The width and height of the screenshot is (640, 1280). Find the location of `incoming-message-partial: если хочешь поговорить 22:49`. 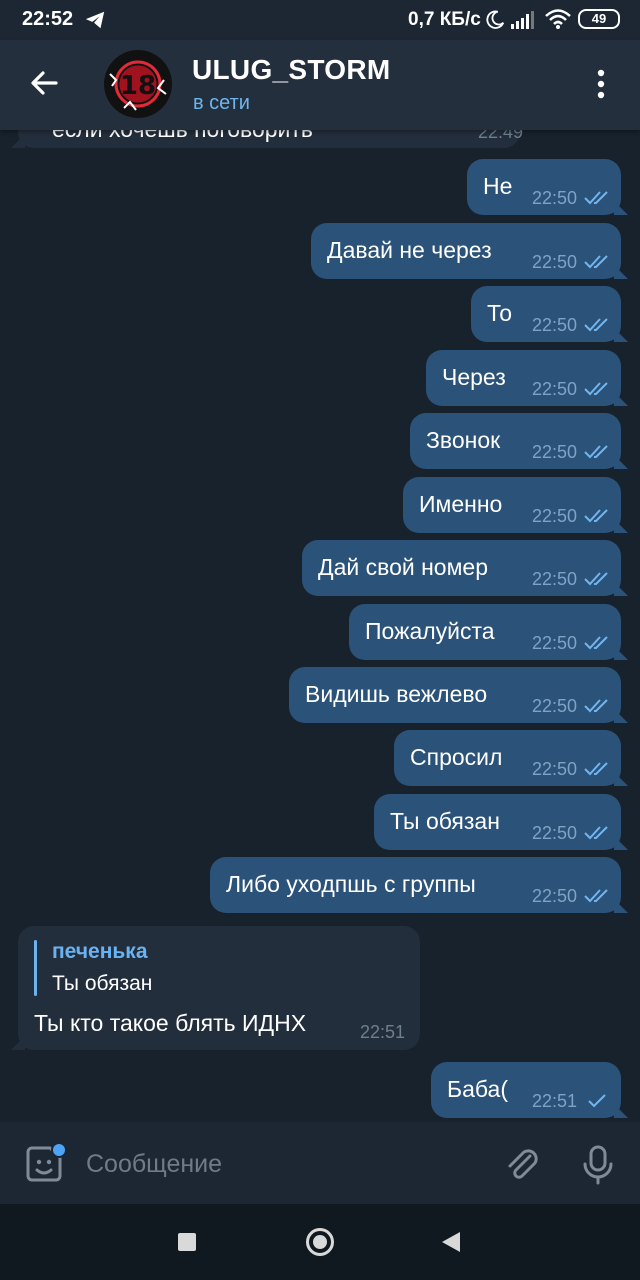

incoming-message-partial: если хочешь поговорить 22:49 is located at coordinates (271, 139).